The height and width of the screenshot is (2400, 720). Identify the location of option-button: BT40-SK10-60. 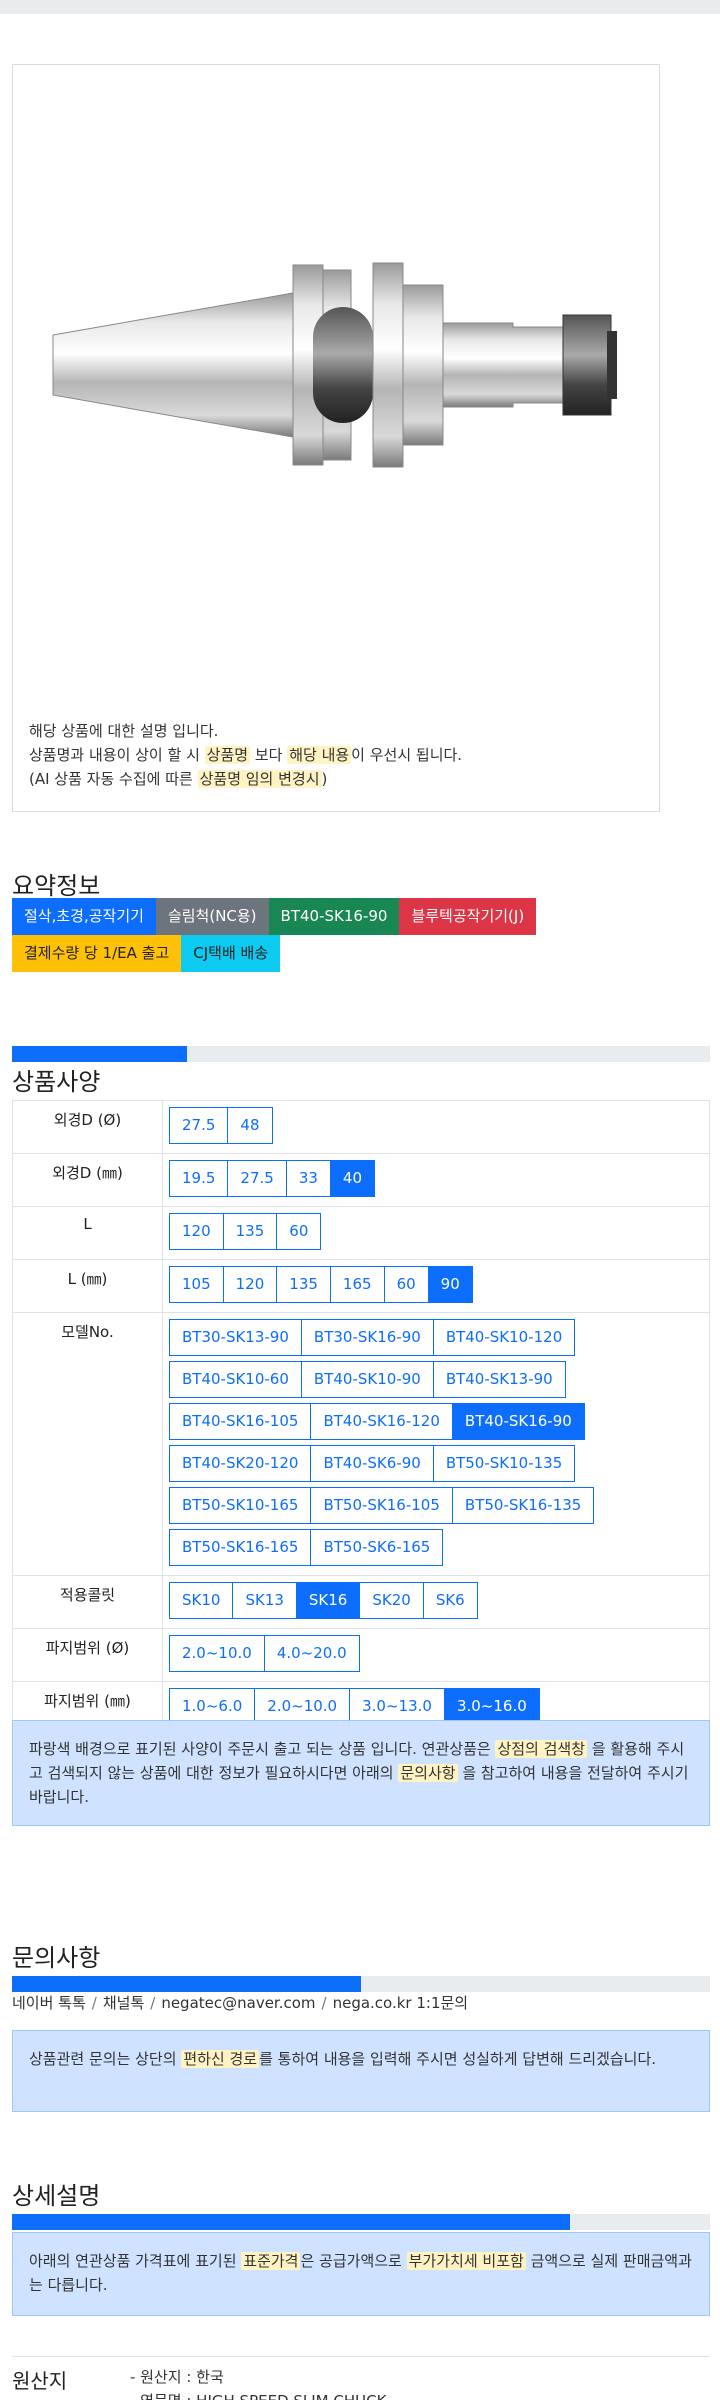
(235, 1379).